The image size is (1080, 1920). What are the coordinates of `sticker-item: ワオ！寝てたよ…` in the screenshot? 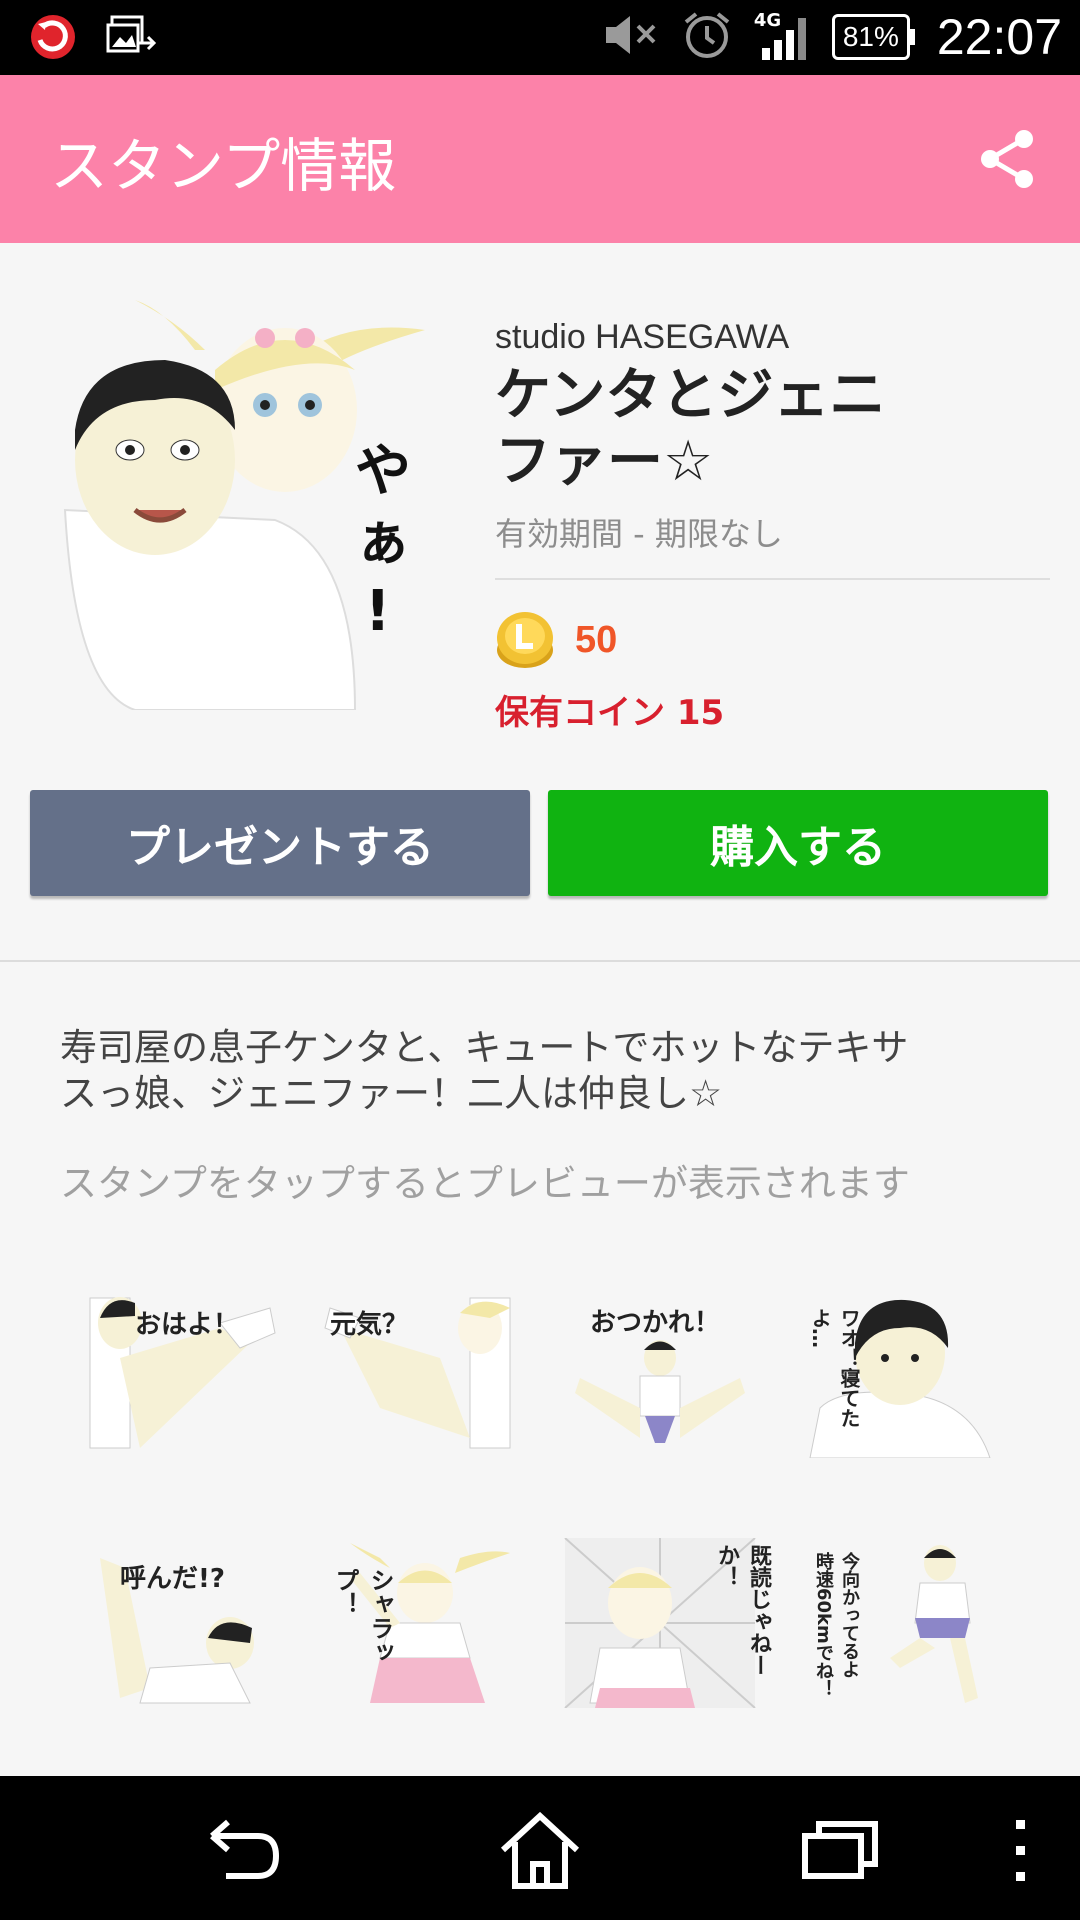 It's located at (900, 1373).